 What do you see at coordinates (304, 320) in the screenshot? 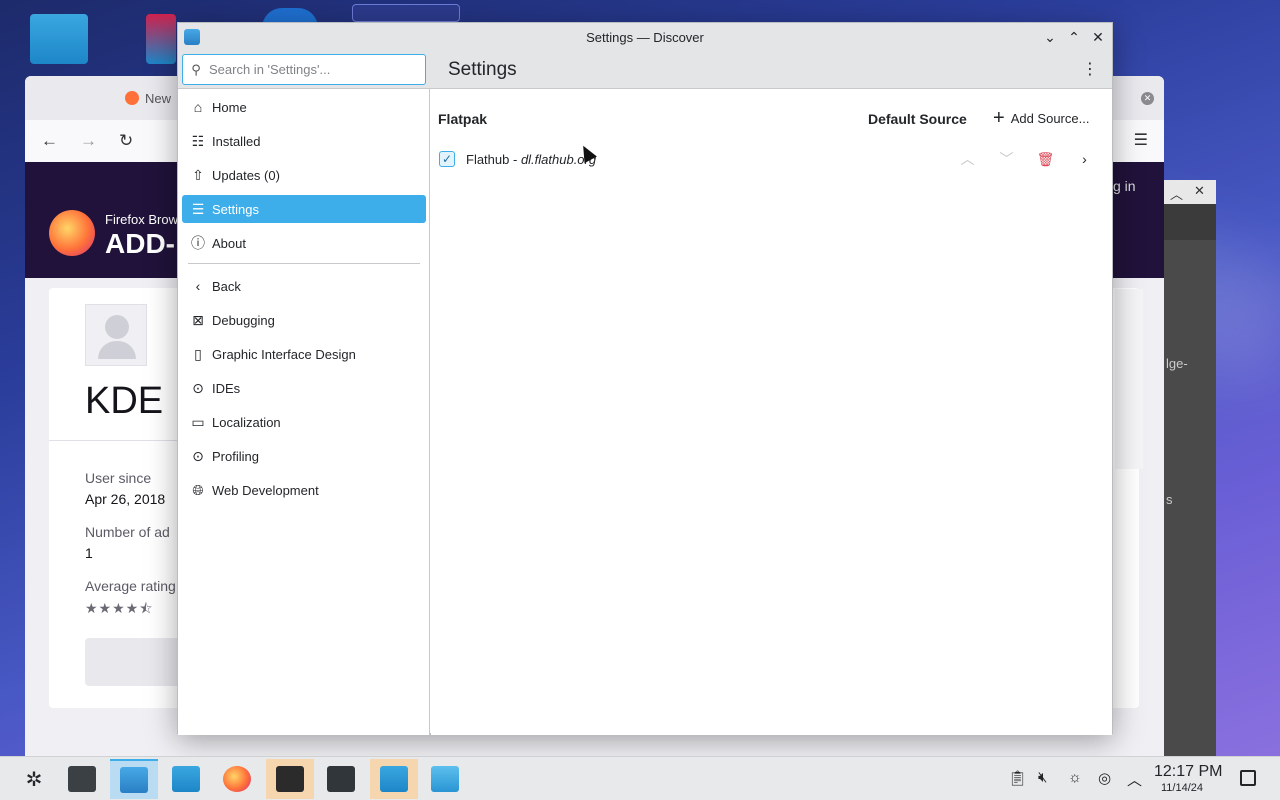
I see `sidebar-item-debugging: ⊠ Debugging` at bounding box center [304, 320].